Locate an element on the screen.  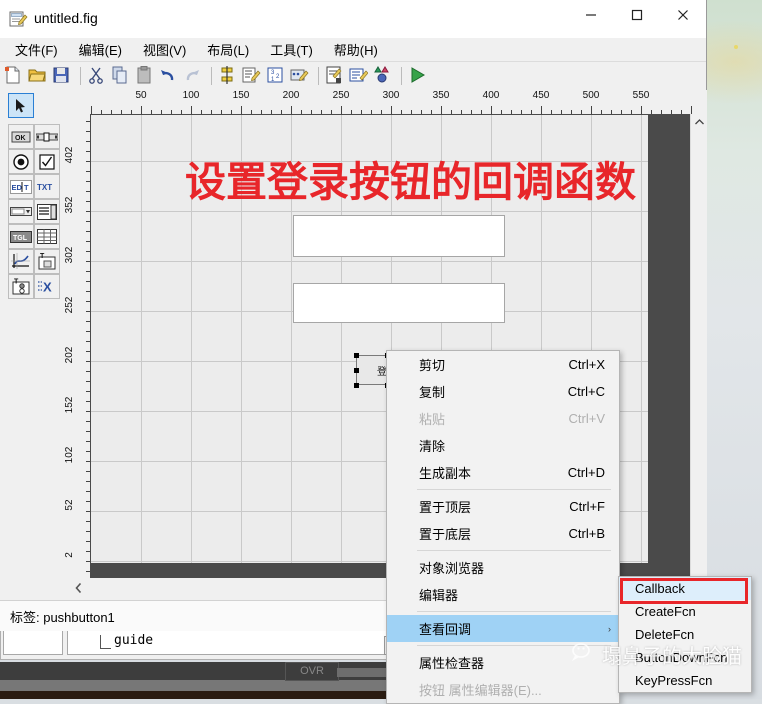
activex-control-tool: X is located at coordinates (47, 286).